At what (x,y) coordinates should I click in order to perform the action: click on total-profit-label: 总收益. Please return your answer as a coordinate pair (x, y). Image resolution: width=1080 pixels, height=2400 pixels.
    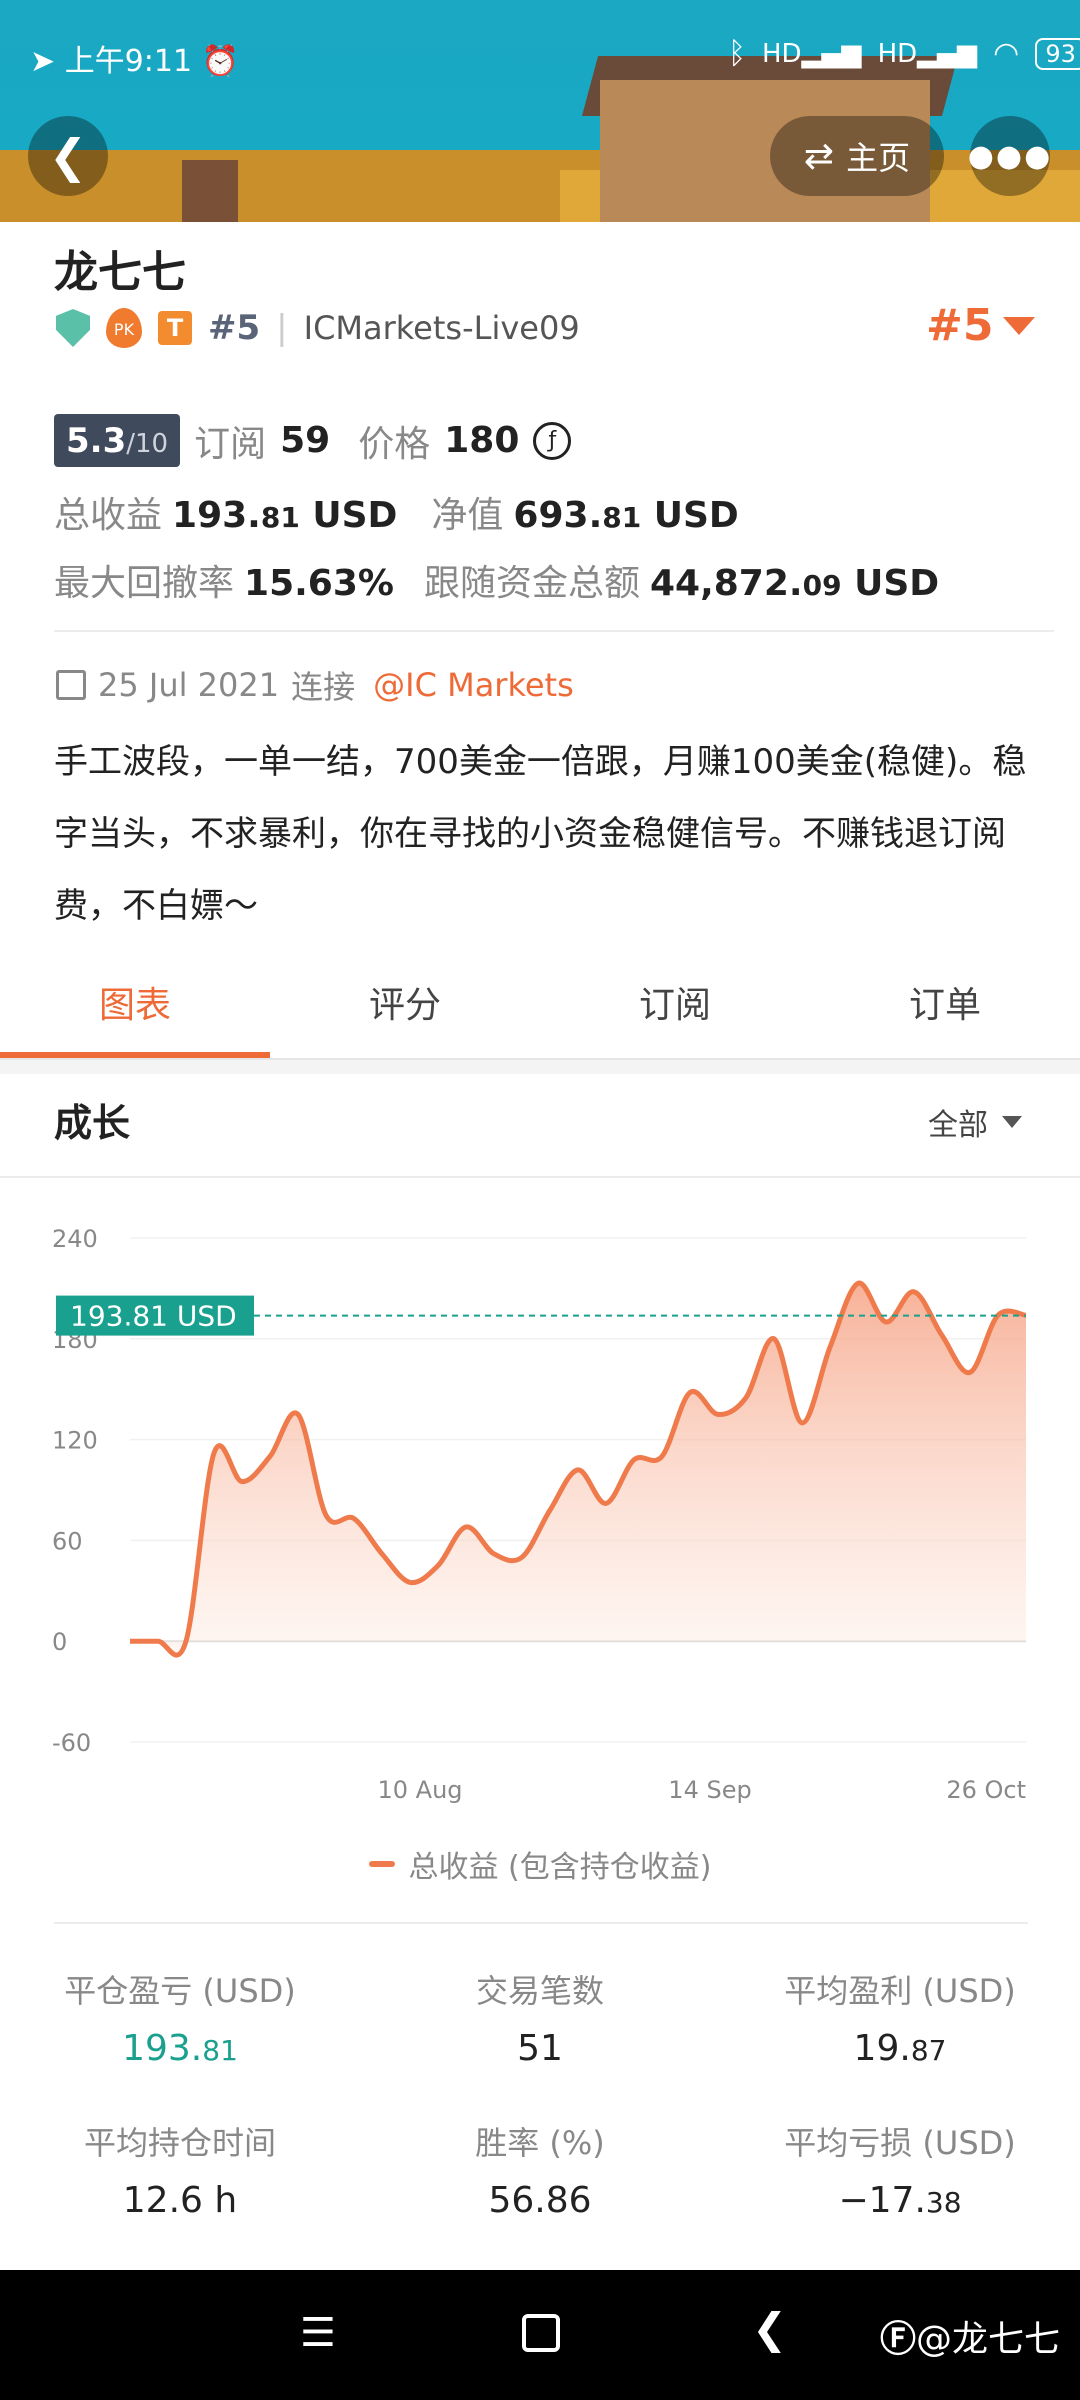
    Looking at the image, I should click on (108, 515).